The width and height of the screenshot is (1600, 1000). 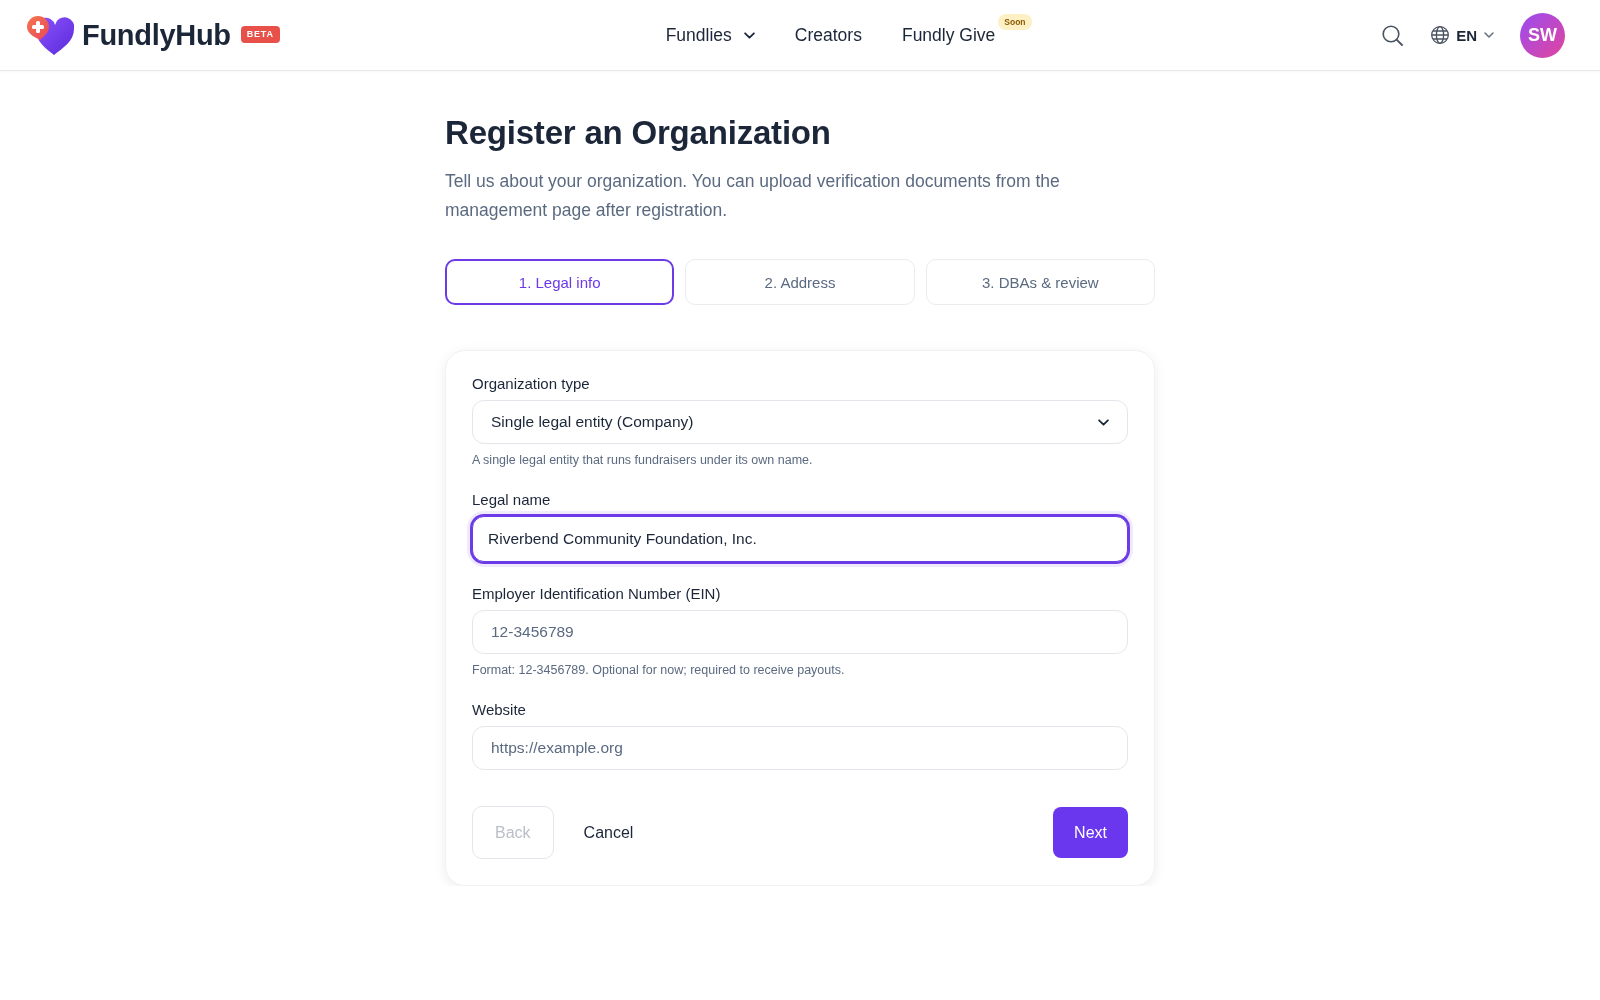 What do you see at coordinates (260, 34) in the screenshot?
I see `tag-badge: BETA` at bounding box center [260, 34].